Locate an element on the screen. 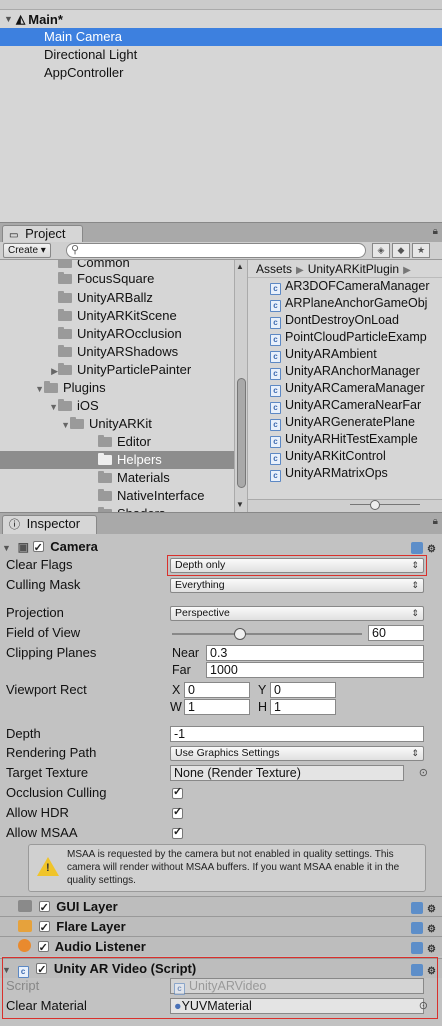 The width and height of the screenshot is (442, 1026). hierarchy-item: Directional Light is located at coordinates (221, 55).